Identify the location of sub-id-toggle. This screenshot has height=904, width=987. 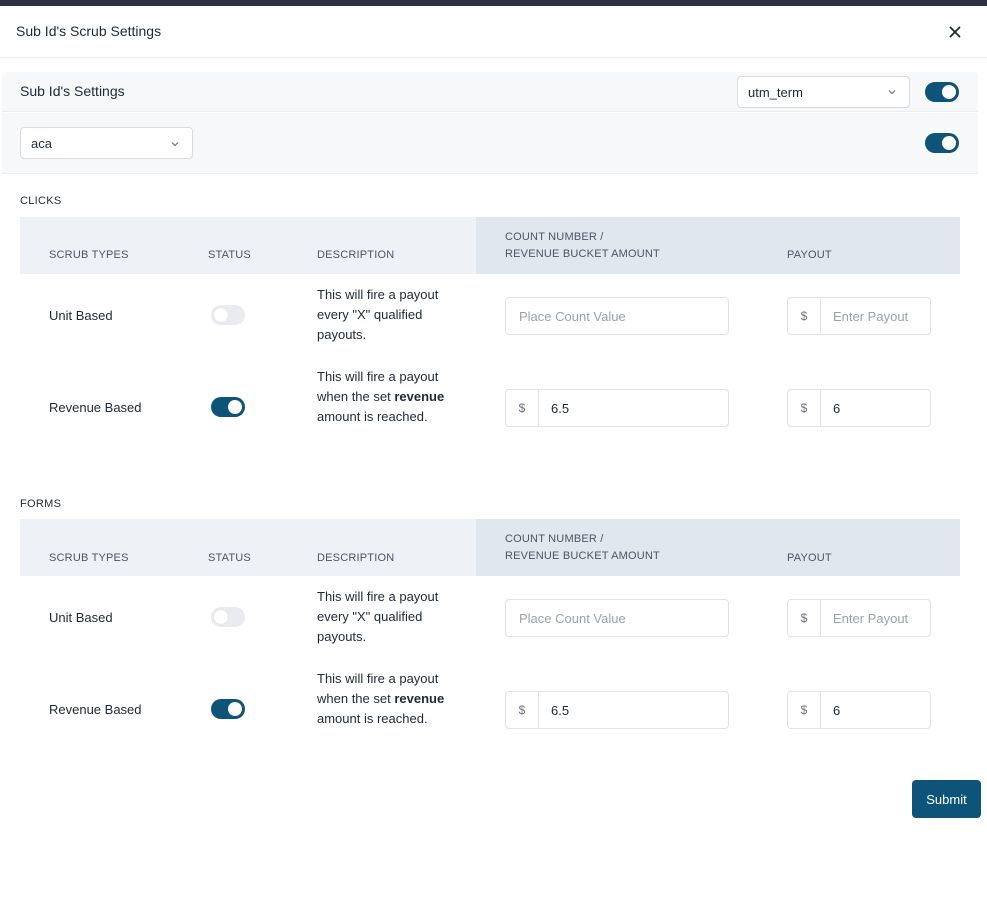
(942, 143).